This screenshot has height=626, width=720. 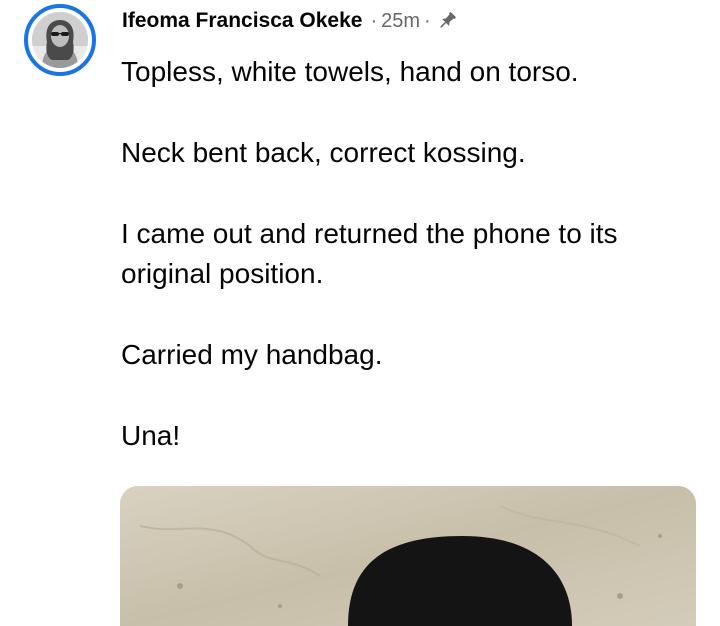 I want to click on post-paragraph-2: Neck bent back, correct kossing., so click(x=323, y=152).